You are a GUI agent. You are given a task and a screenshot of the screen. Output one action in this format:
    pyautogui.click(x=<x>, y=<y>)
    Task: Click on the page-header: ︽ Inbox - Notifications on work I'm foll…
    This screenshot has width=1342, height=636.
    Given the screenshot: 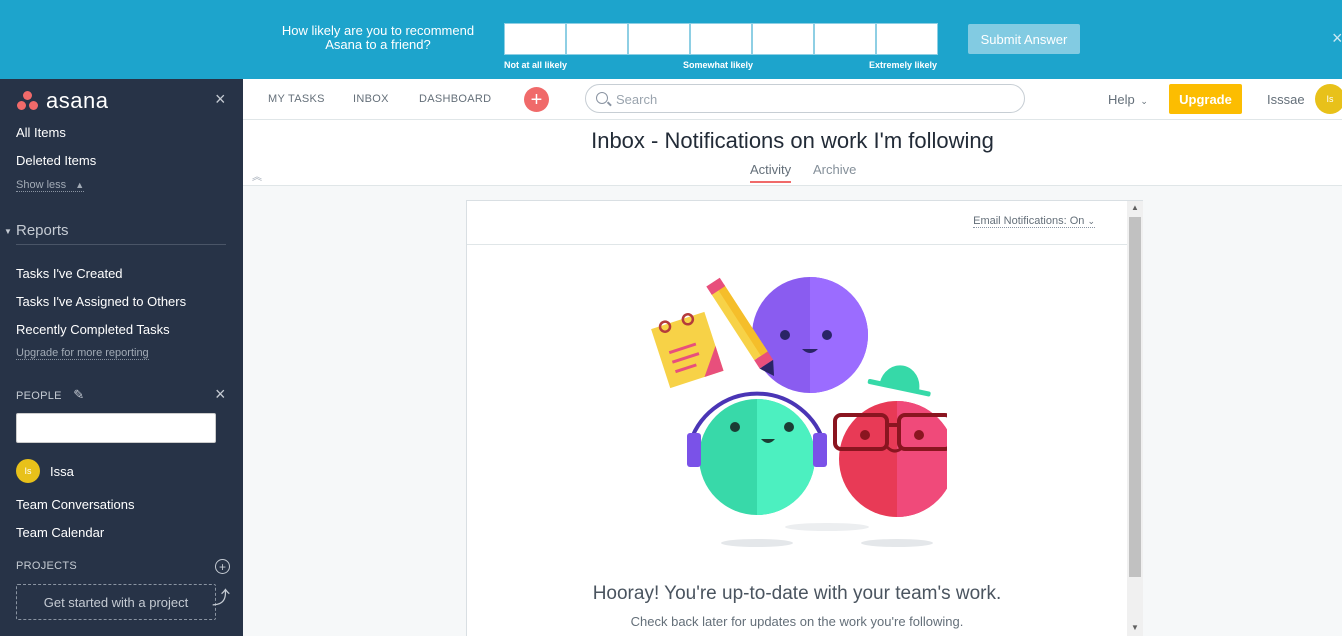 What is the action you would take?
    pyautogui.click(x=792, y=153)
    